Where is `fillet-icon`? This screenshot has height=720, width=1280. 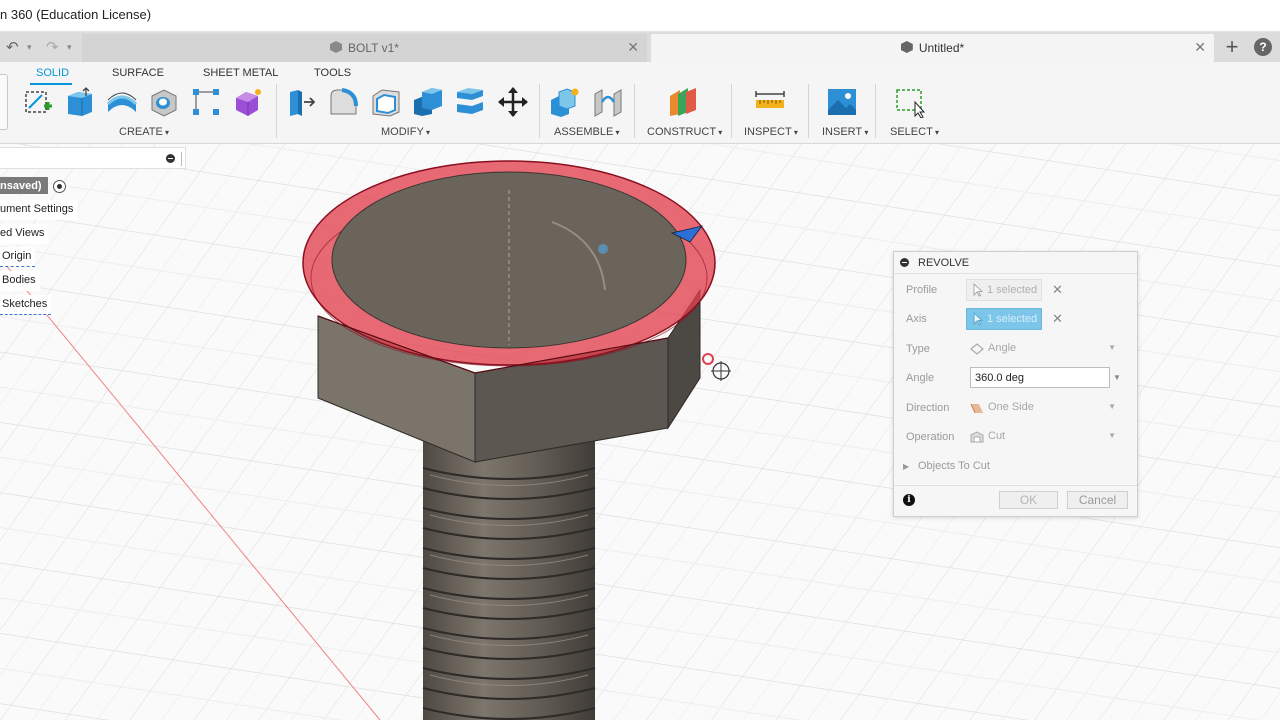
fillet-icon is located at coordinates (344, 102).